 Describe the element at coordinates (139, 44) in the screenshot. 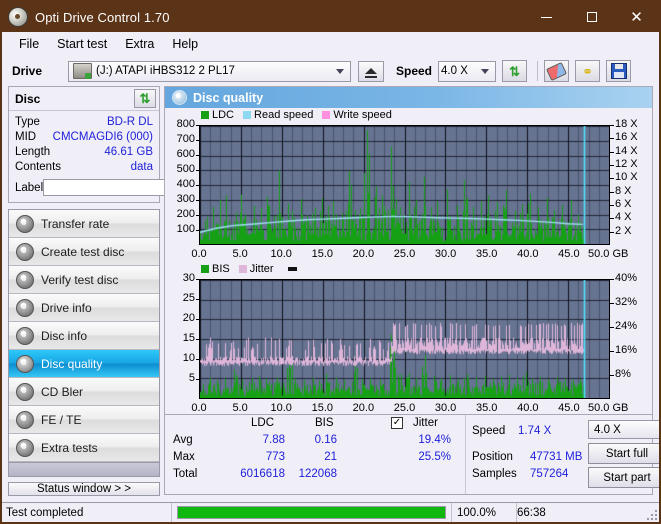

I see `menu-extra: Extra` at that location.